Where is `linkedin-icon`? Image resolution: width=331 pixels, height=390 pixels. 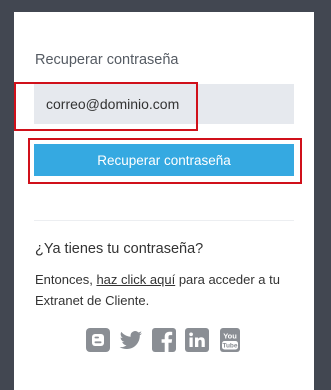
linkedin-icon is located at coordinates (197, 340).